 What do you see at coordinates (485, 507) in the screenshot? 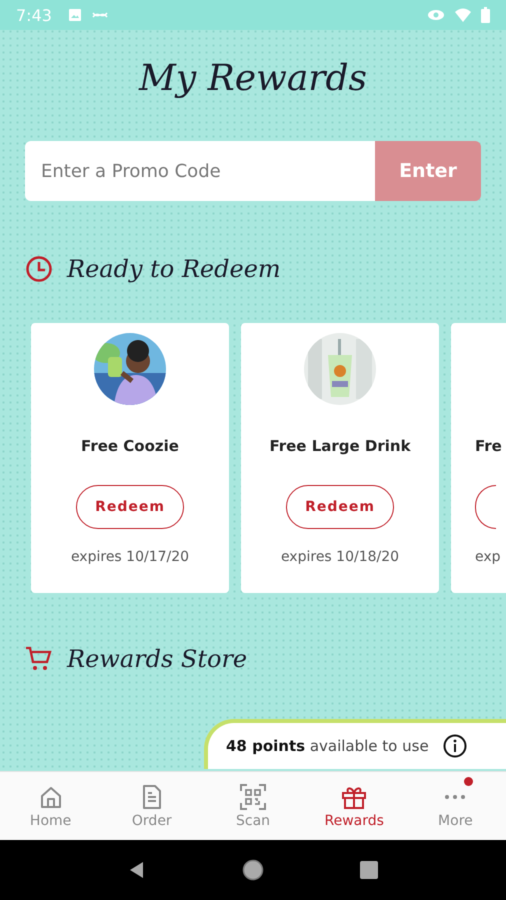
I see `redeem-button` at bounding box center [485, 507].